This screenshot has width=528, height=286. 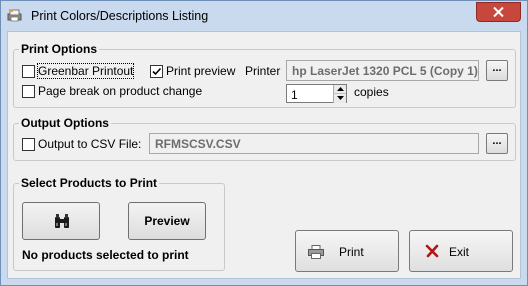 I want to click on copies-stepper: 1, so click(x=316, y=93).